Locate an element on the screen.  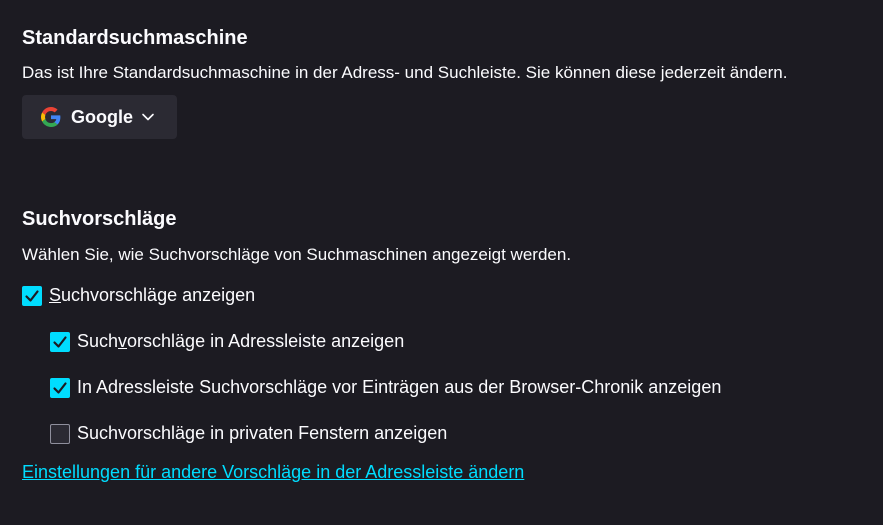
suggestions-heading: Suchvorschläge is located at coordinates (99, 219).